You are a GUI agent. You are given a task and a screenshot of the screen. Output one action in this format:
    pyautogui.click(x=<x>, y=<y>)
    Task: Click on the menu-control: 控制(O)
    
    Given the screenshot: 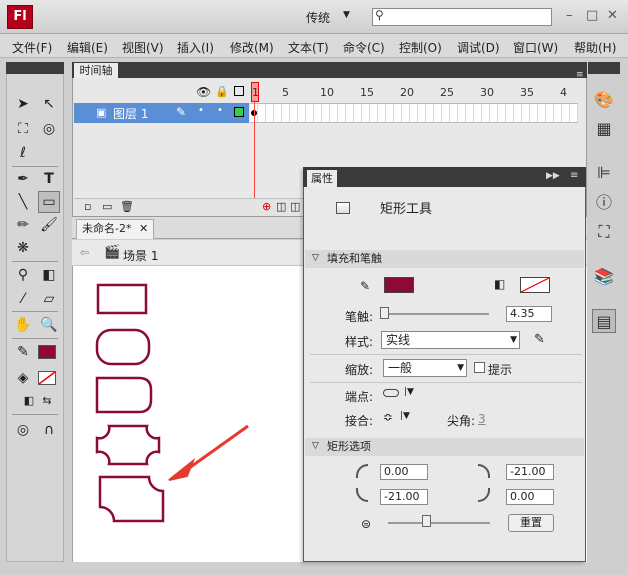 What is the action you would take?
    pyautogui.click(x=420, y=47)
    